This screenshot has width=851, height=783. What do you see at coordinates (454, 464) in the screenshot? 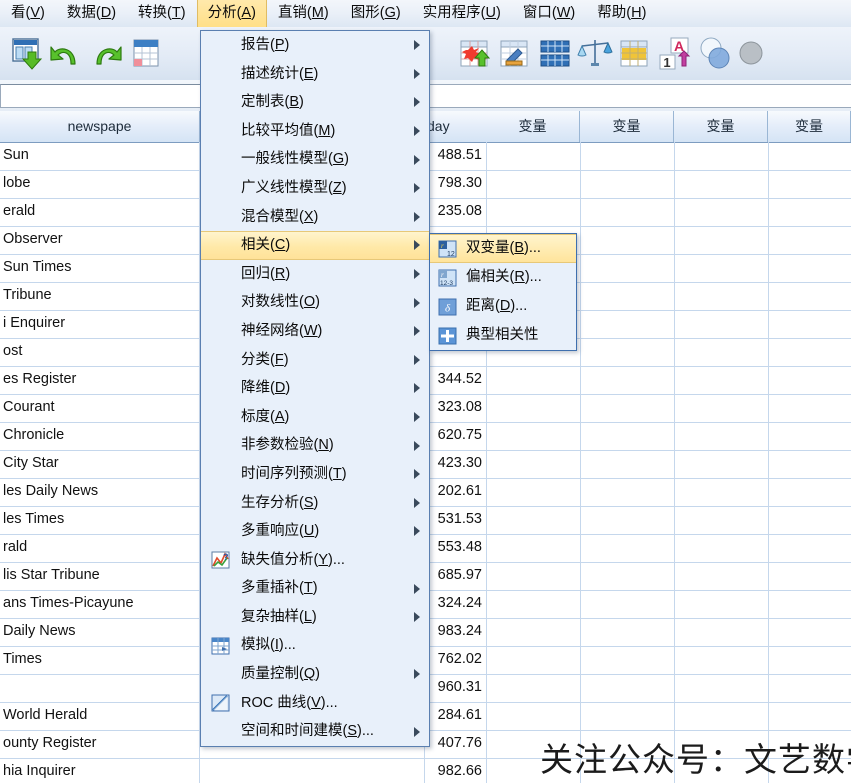
I see `cell-day: 423.30` at bounding box center [454, 464].